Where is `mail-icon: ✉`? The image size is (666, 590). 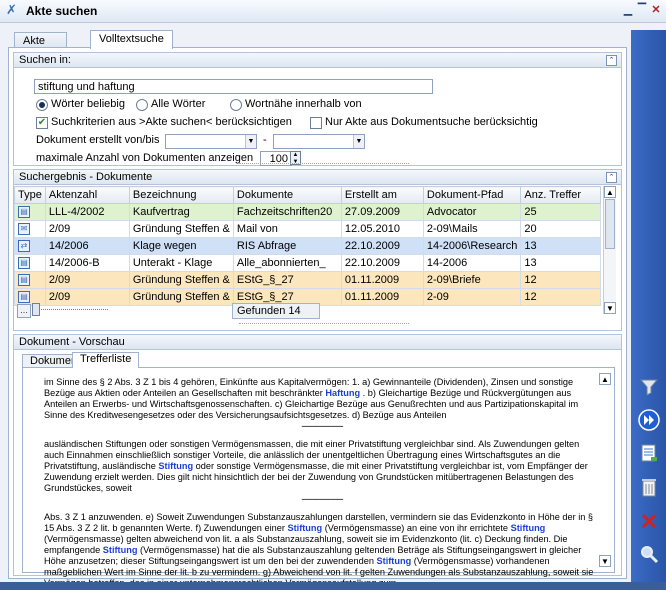 mail-icon: ✉ is located at coordinates (24, 229).